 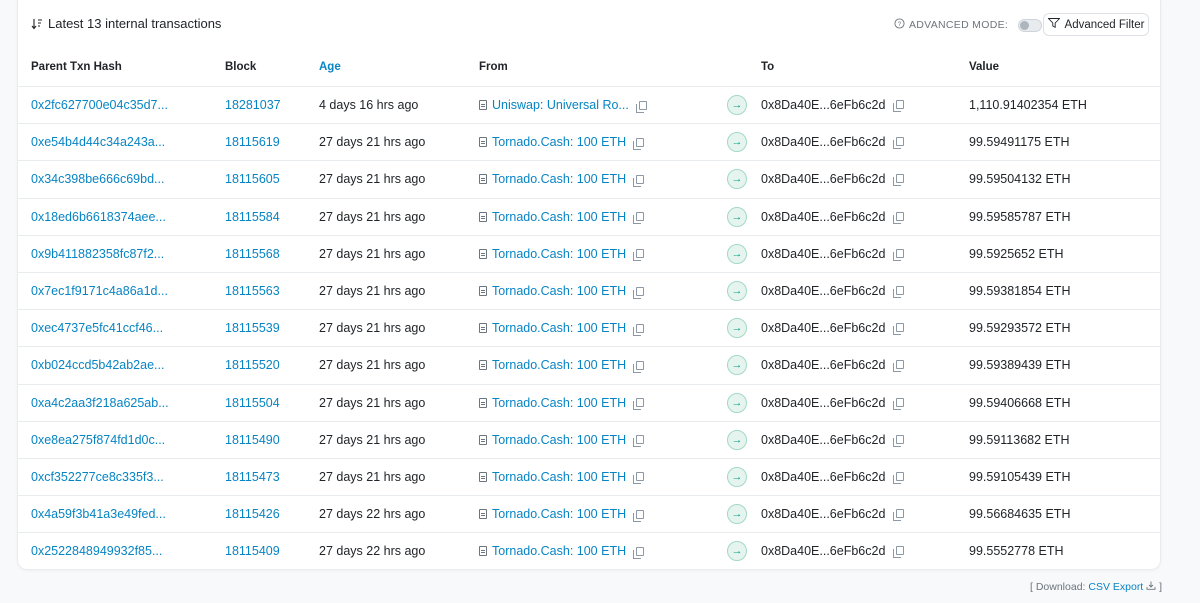 What do you see at coordinates (252, 403) in the screenshot?
I see `block-link: 18115504` at bounding box center [252, 403].